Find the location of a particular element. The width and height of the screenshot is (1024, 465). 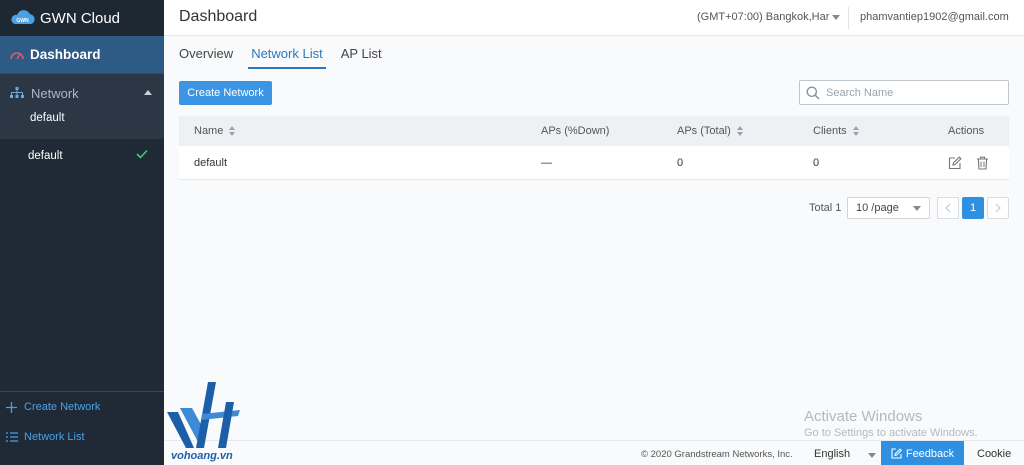

language-selector: English is located at coordinates (845, 454).